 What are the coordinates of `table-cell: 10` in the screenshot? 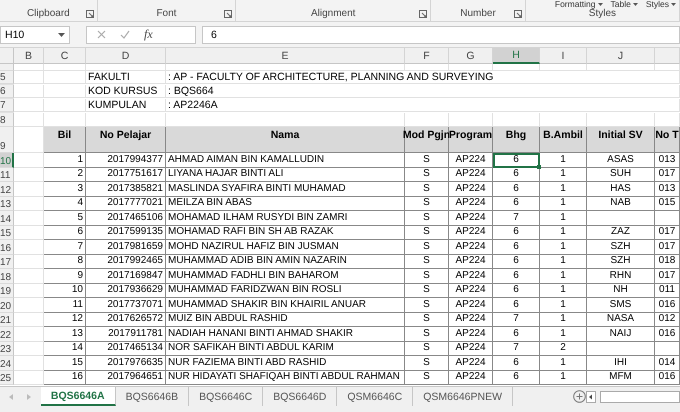 It's located at (65, 291).